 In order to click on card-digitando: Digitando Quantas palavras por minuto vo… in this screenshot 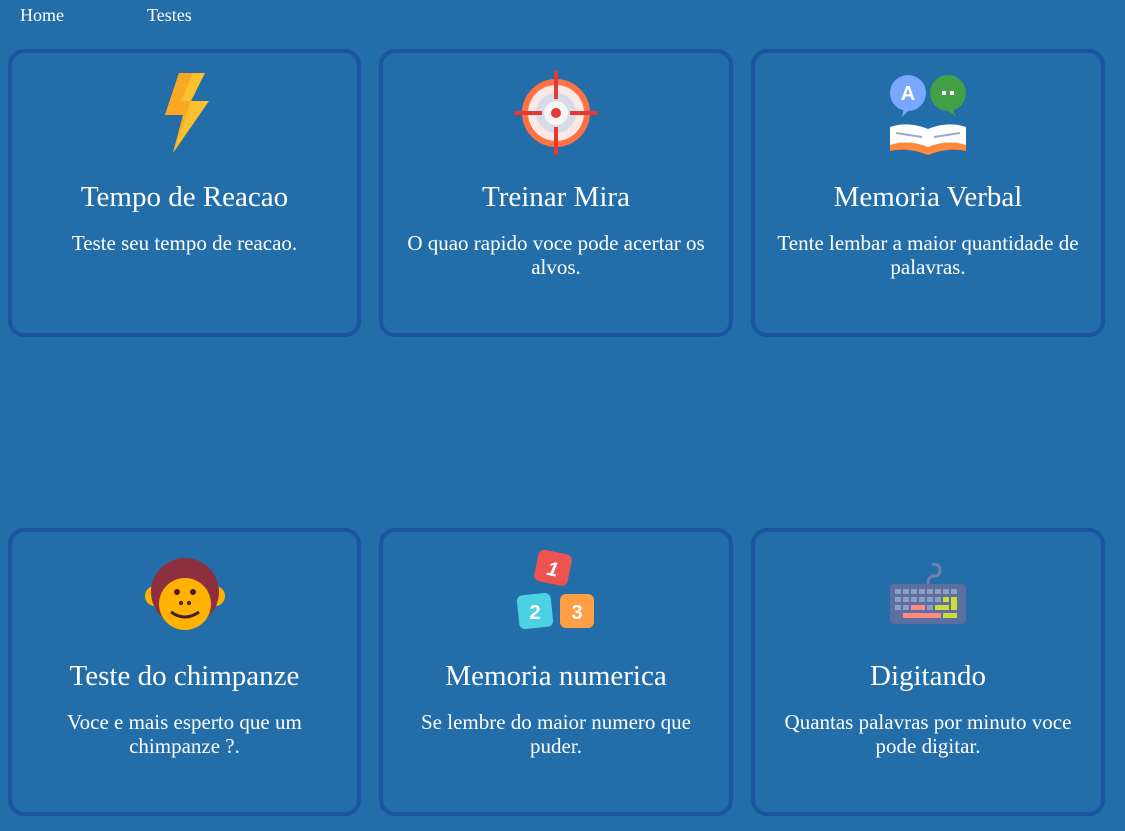, I will do `click(928, 672)`.